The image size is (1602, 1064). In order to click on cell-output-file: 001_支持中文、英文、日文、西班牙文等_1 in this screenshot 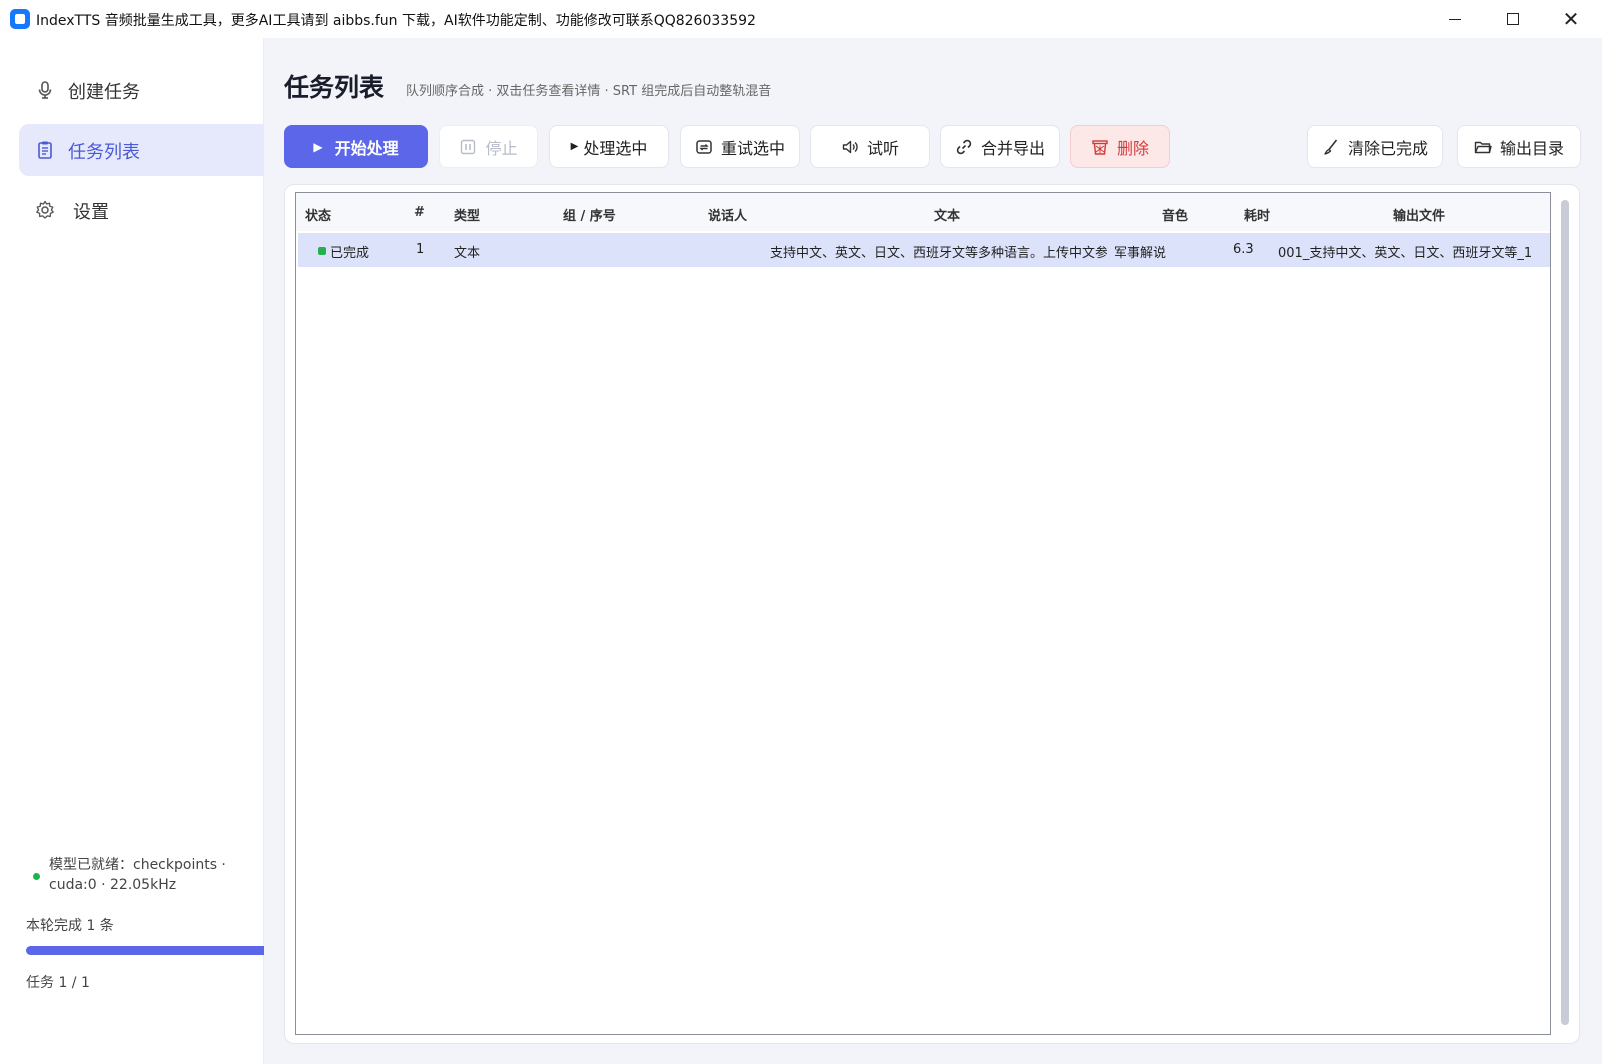, I will do `click(1405, 253)`.